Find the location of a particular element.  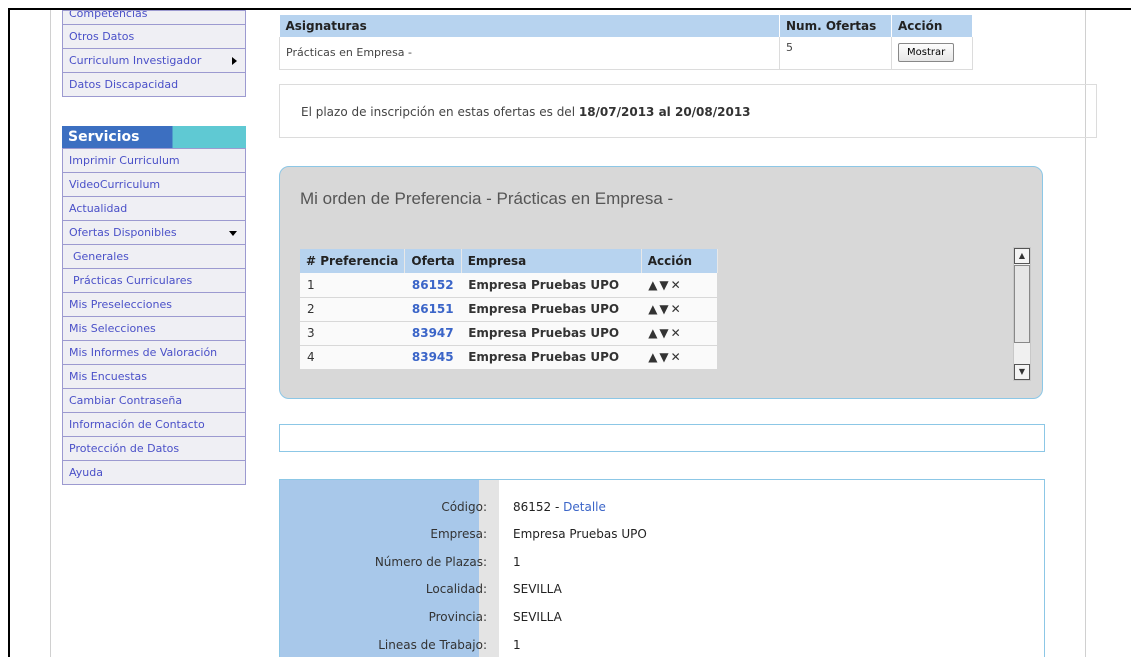

plazo-dates: 18/07/2013 al 20/08/2013 is located at coordinates (664, 112).